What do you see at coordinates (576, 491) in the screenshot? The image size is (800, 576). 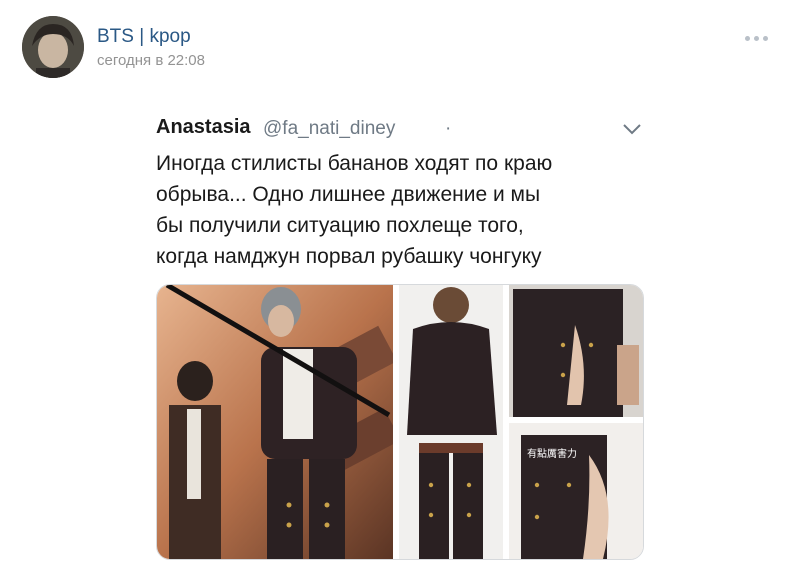 I see `pants-side-photo: 有點厲害力` at bounding box center [576, 491].